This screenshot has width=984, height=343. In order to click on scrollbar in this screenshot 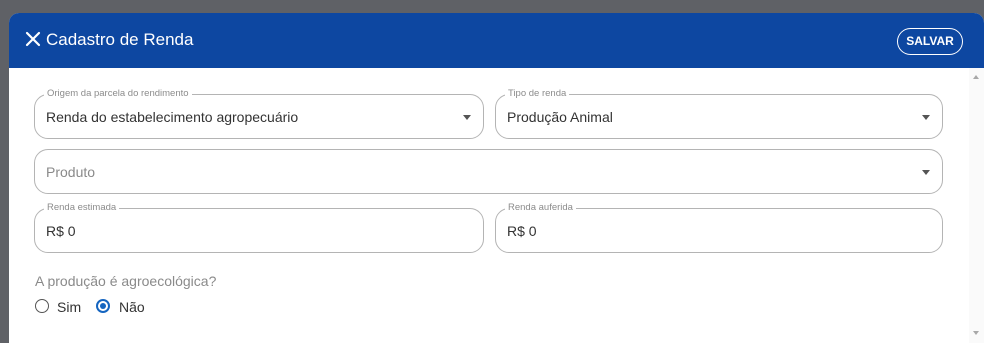, I will do `click(976, 205)`.